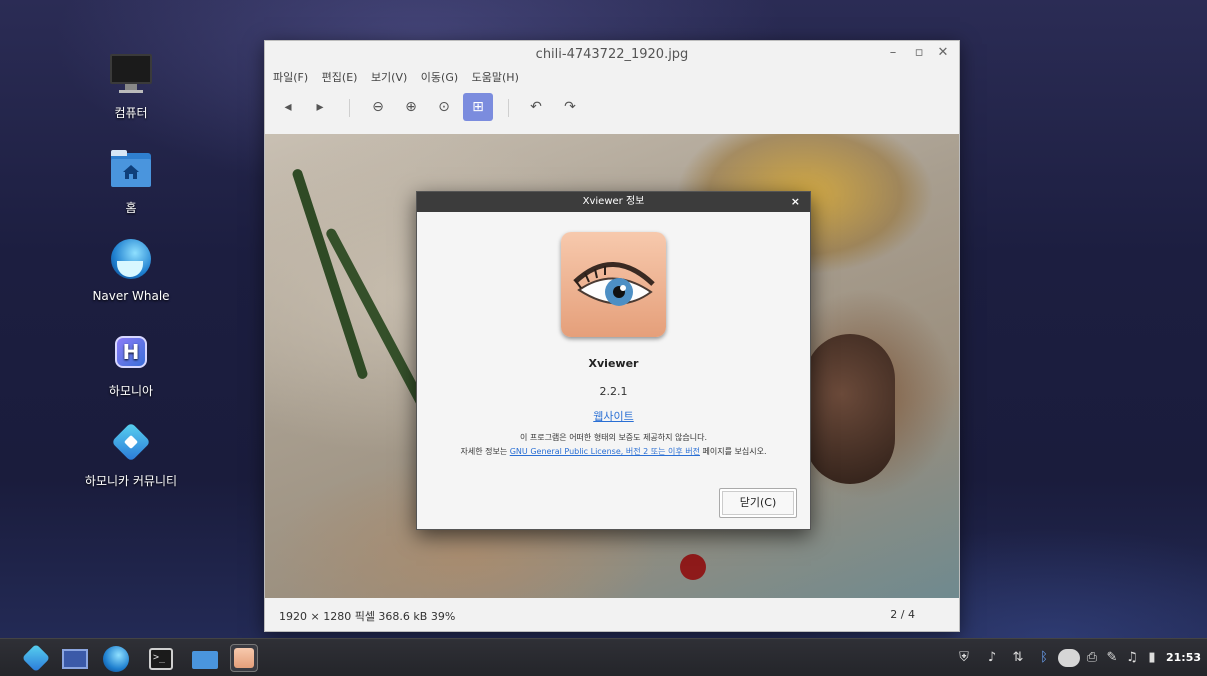  What do you see at coordinates (485, 451) in the screenshot?
I see `license-prefix: 자세한 정보는` at bounding box center [485, 451].